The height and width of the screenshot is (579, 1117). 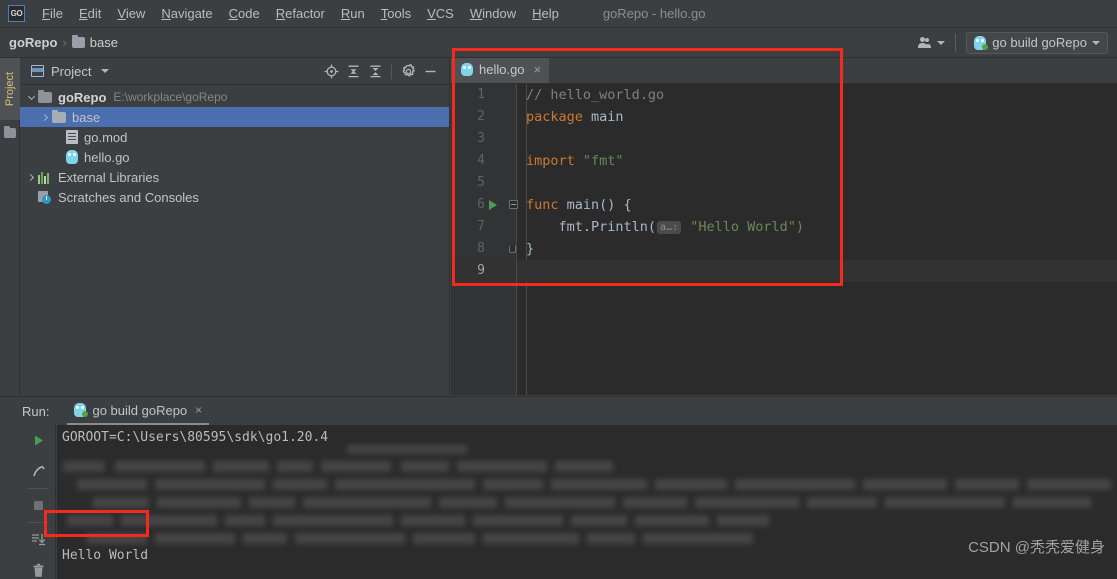 What do you see at coordinates (45, 177) in the screenshot?
I see `libraries-icon` at bounding box center [45, 177].